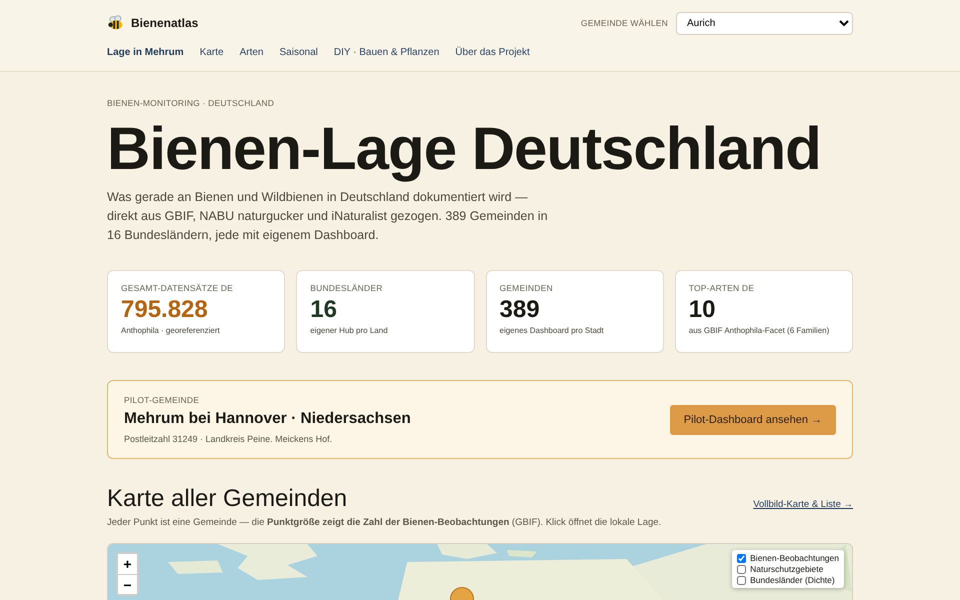 The height and width of the screenshot is (600, 960). What do you see at coordinates (324, 310) in the screenshot?
I see `stat-value: 16` at bounding box center [324, 310].